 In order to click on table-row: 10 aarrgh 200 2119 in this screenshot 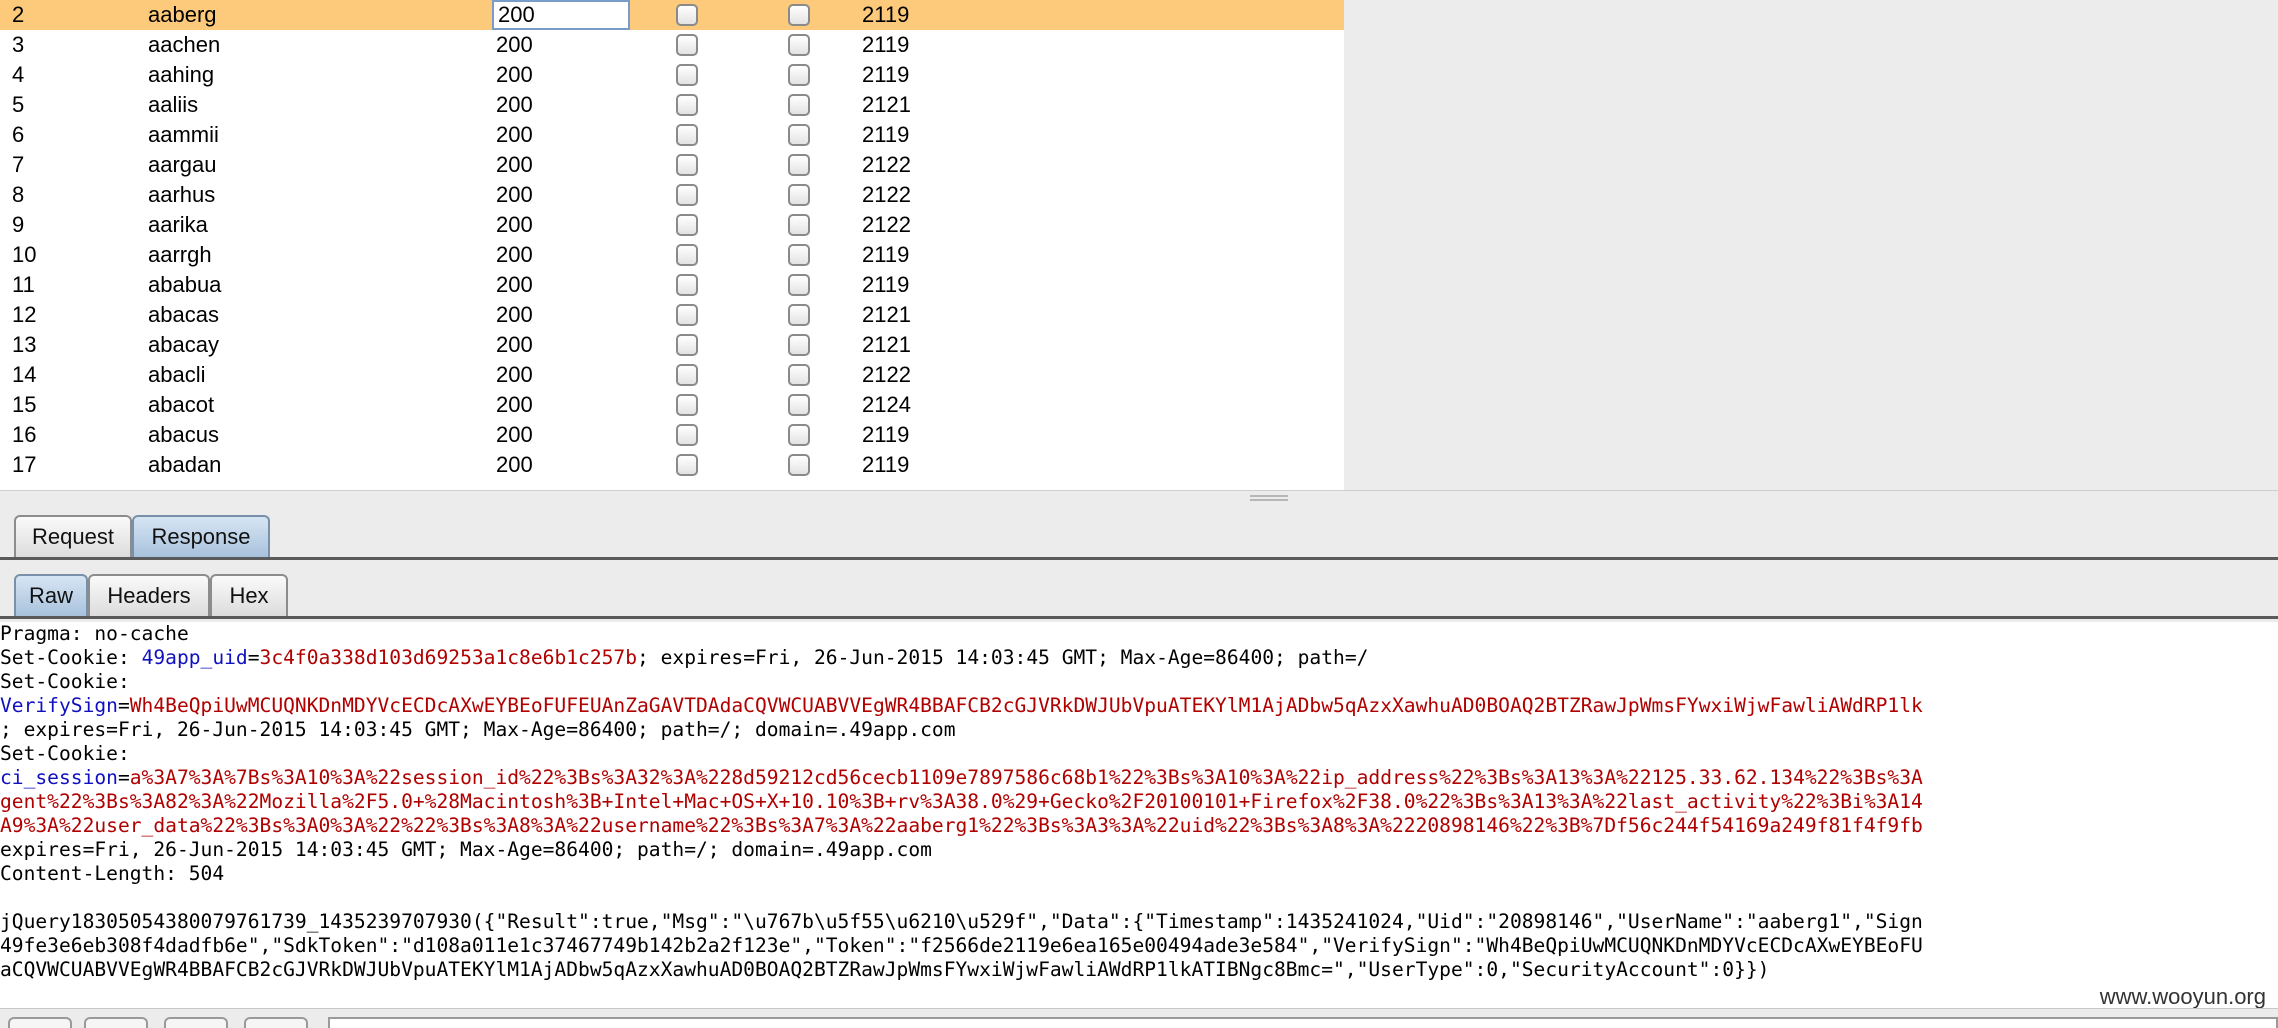, I will do `click(672, 255)`.